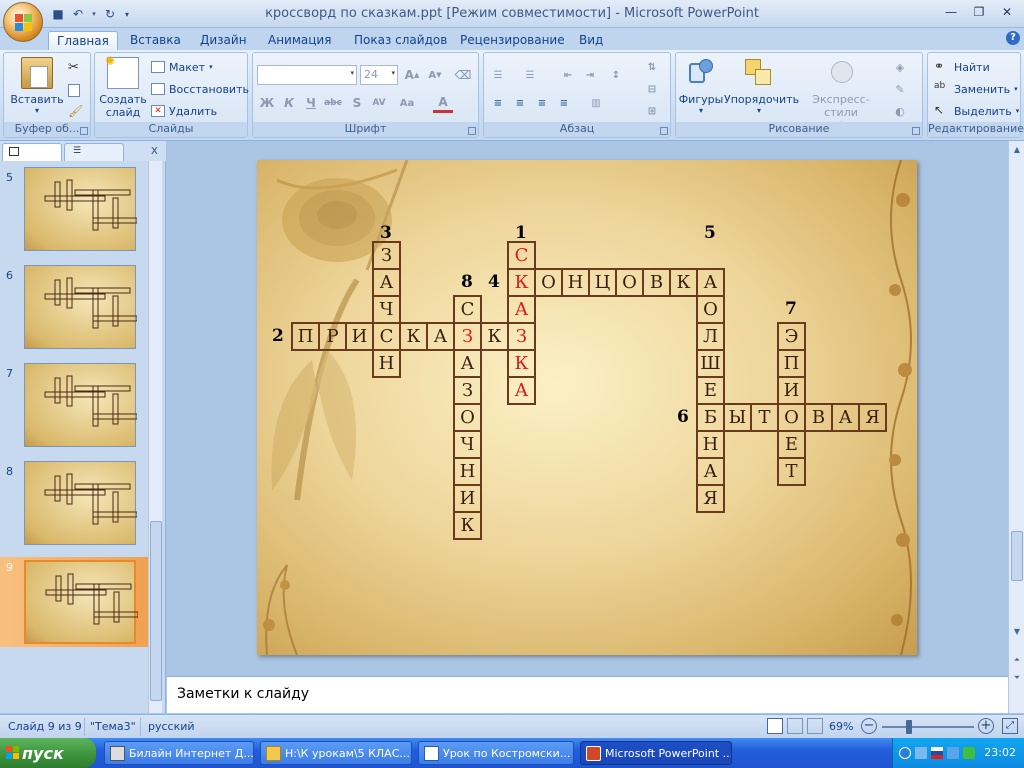 The width and height of the screenshot is (1024, 768). What do you see at coordinates (123, 86) in the screenshot?
I see `new-slide-button: ✺ Создать слайд` at bounding box center [123, 86].